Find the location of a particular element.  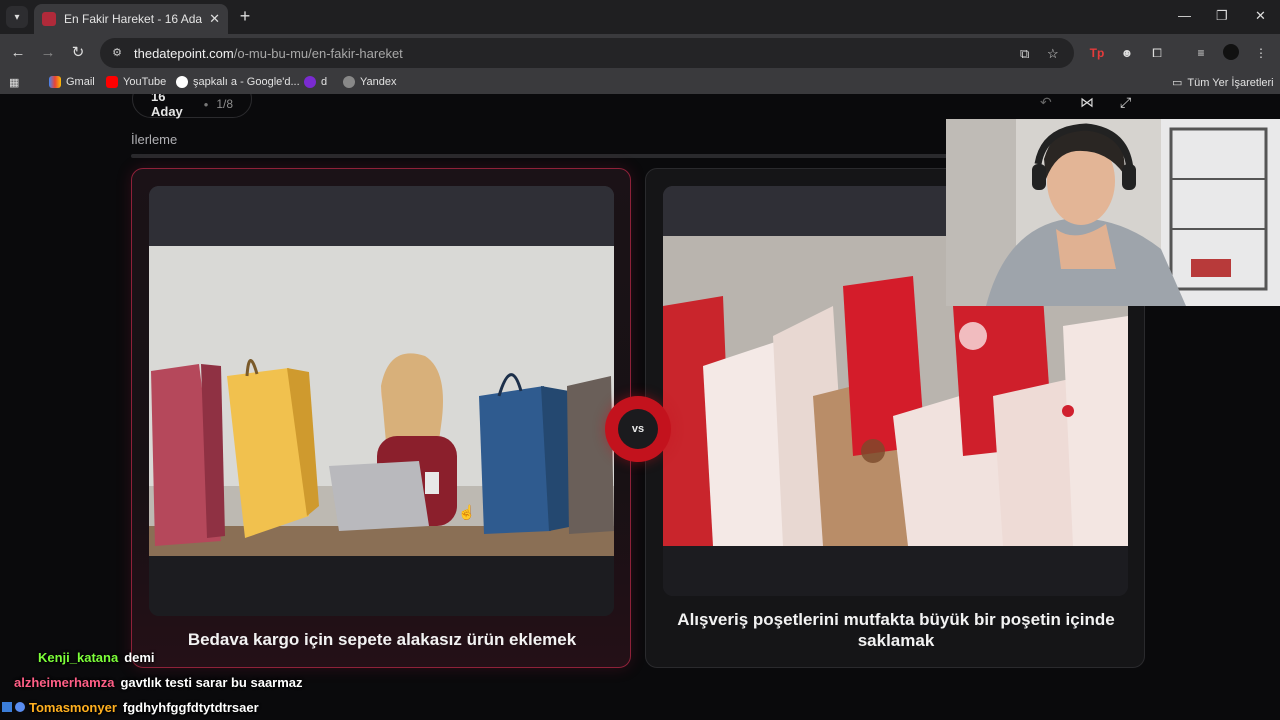

progress-label: İlerleme is located at coordinates (154, 139).